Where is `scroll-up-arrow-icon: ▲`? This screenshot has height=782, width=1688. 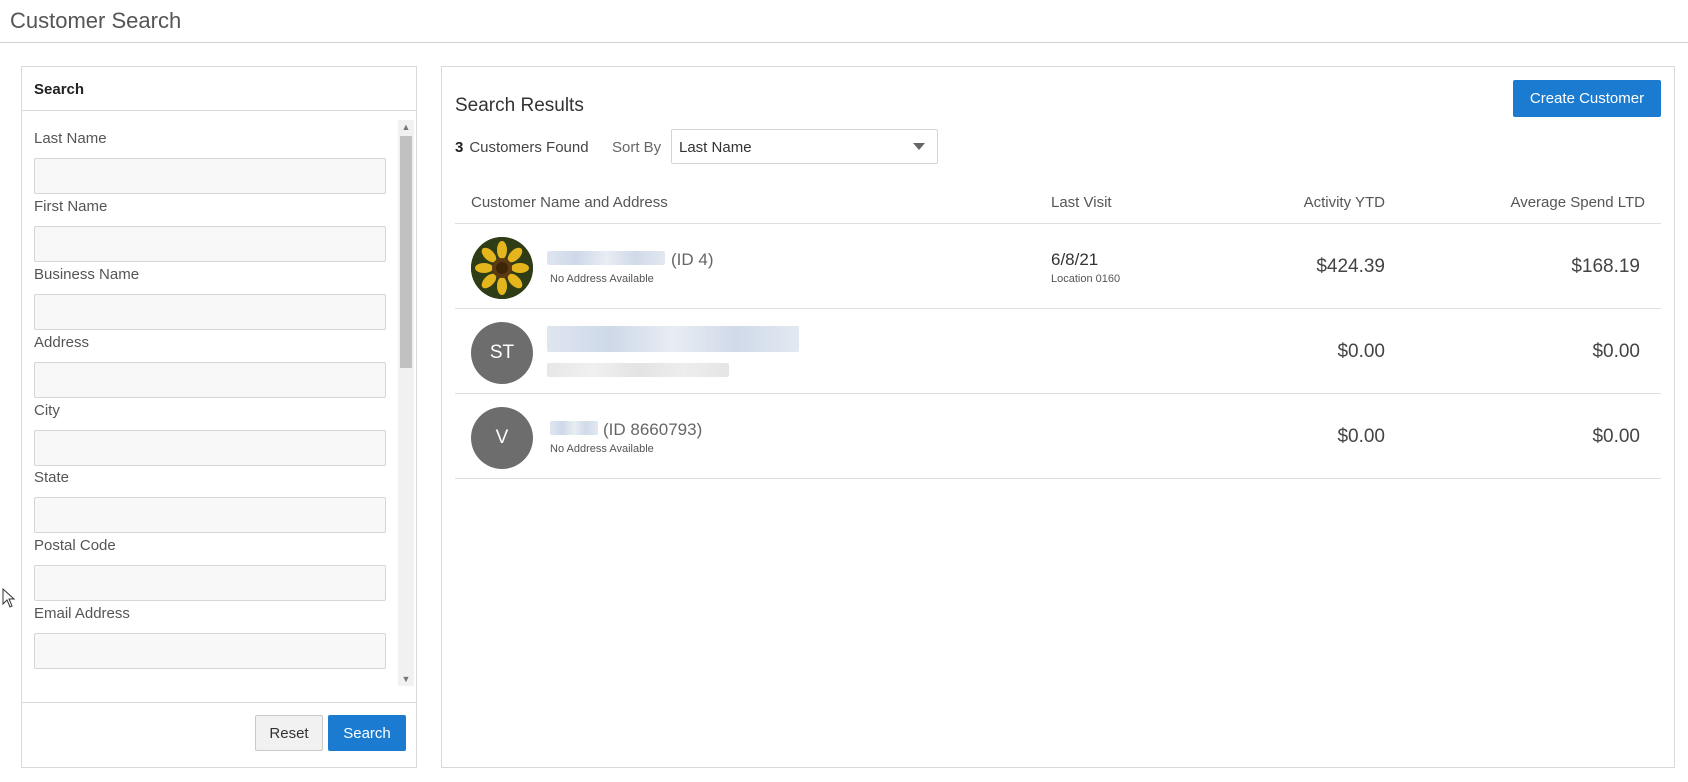 scroll-up-arrow-icon: ▲ is located at coordinates (406, 127).